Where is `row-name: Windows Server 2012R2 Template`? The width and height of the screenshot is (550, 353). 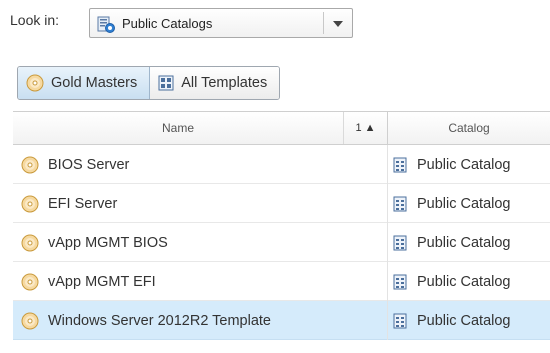
row-name: Windows Server 2012R2 Template is located at coordinates (159, 320).